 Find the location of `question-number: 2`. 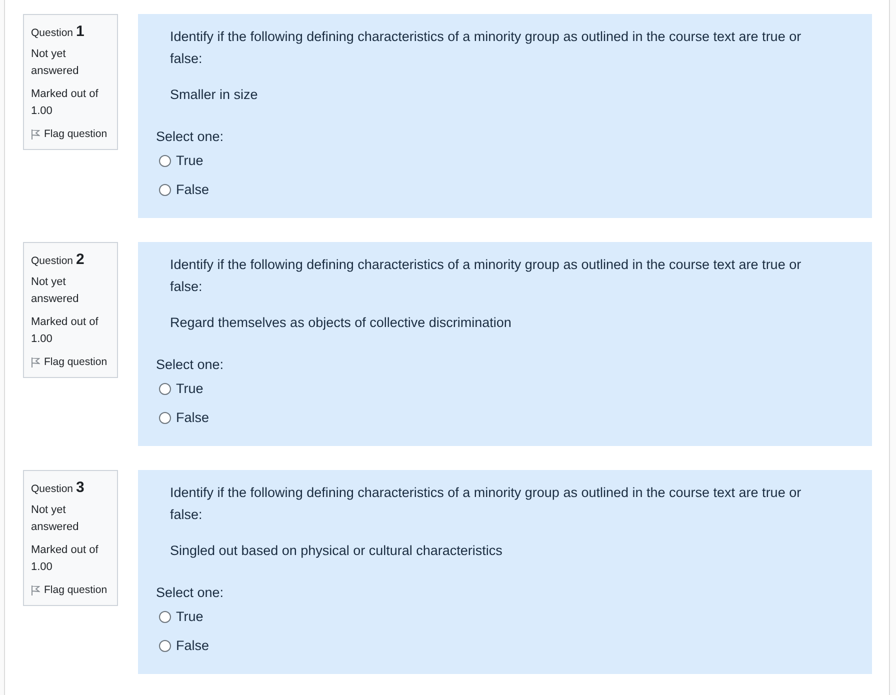

question-number: 2 is located at coordinates (80, 259).